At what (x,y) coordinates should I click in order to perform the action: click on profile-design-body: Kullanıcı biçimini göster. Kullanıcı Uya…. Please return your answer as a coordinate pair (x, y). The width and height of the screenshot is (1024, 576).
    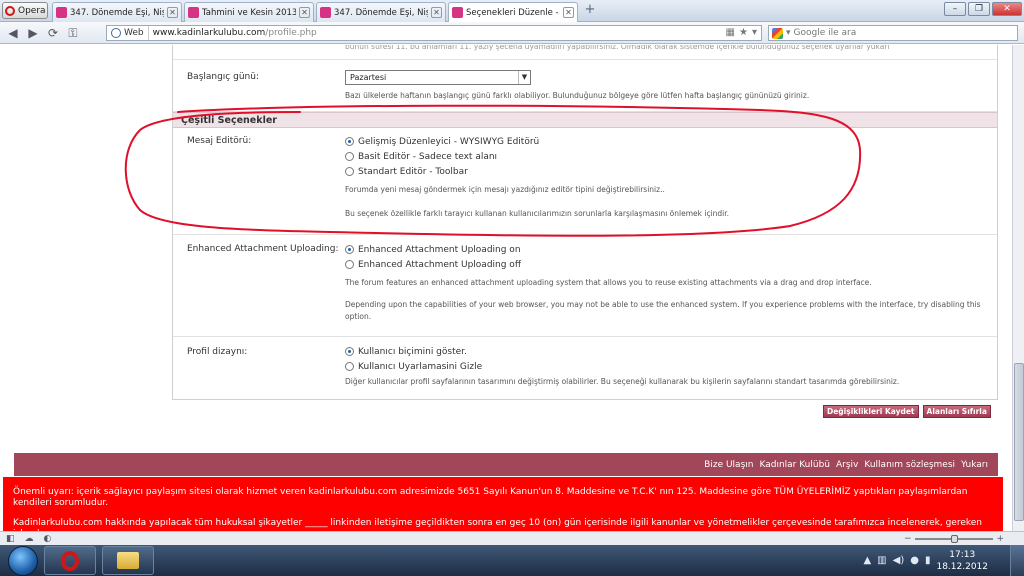
    Looking at the image, I should click on (665, 366).